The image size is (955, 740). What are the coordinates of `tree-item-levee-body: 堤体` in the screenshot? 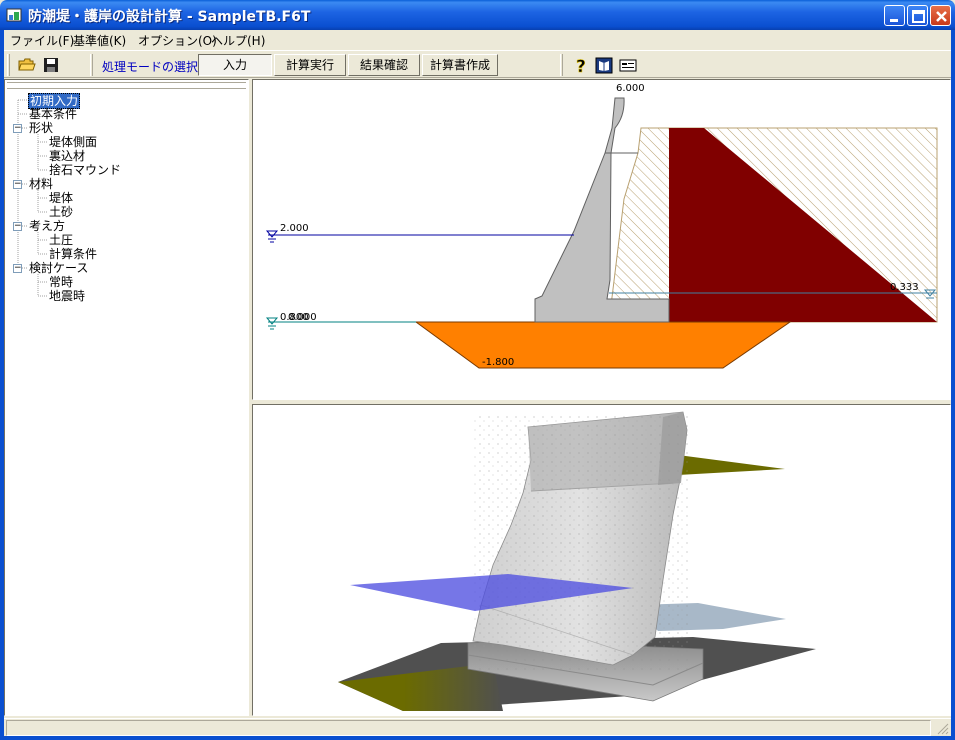 It's located at (61, 198).